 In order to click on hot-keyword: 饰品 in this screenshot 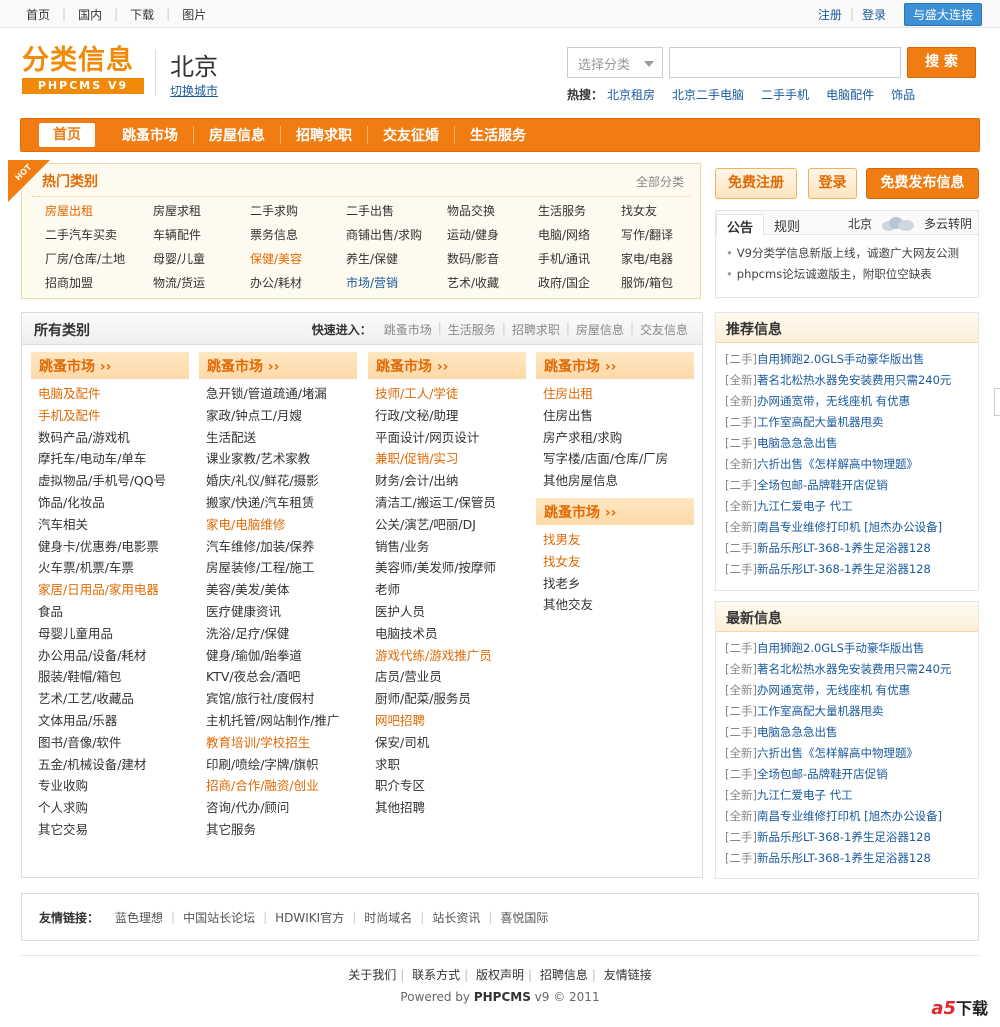, I will do `click(903, 94)`.